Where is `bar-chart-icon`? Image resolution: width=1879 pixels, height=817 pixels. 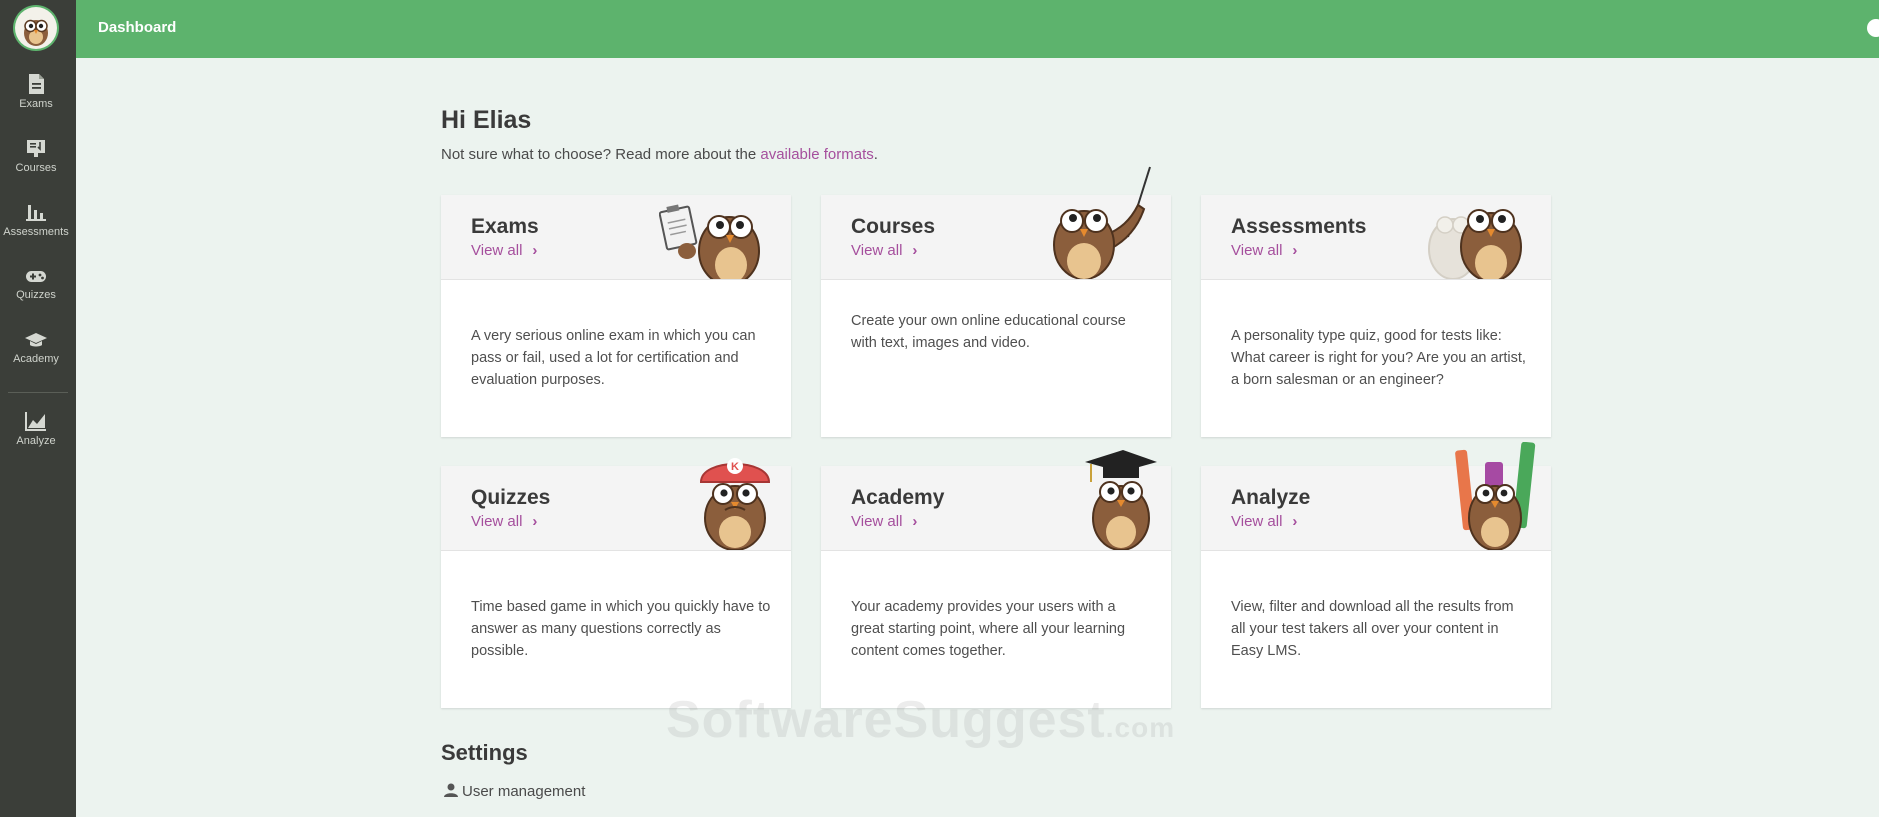 bar-chart-icon is located at coordinates (36, 213).